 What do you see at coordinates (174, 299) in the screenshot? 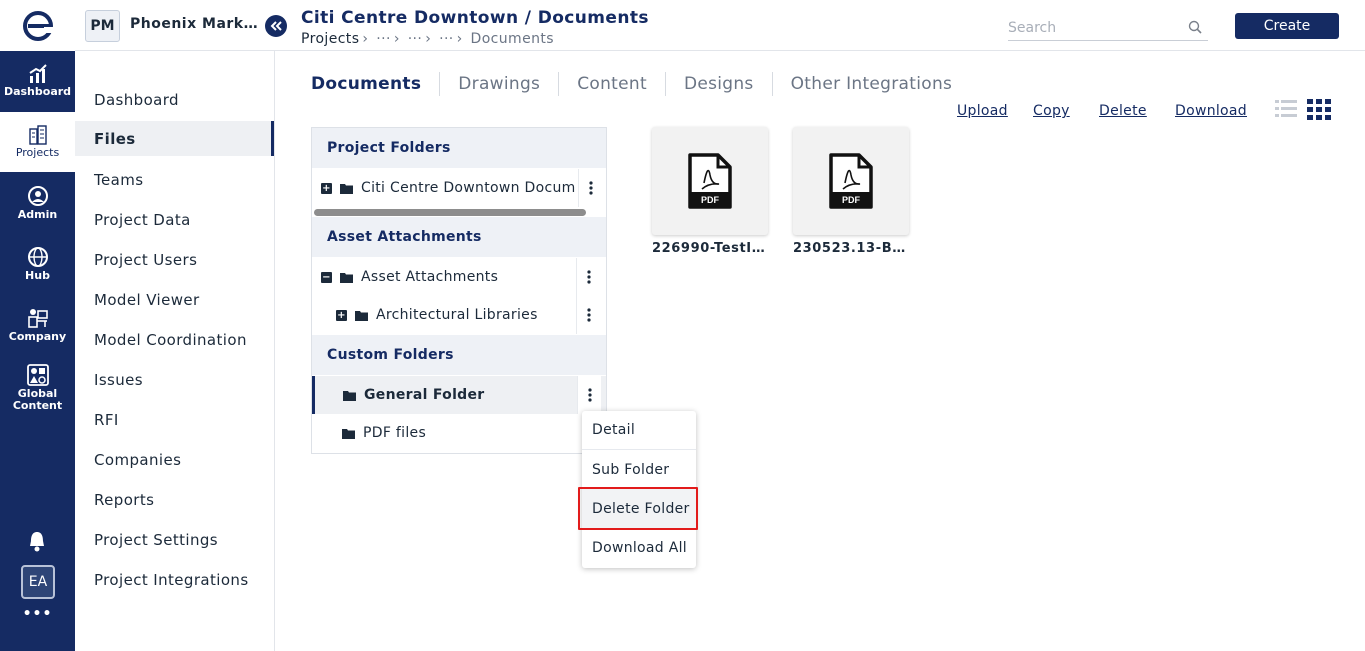
I see `sidebar-item-model-viewer: Model Viewer` at bounding box center [174, 299].